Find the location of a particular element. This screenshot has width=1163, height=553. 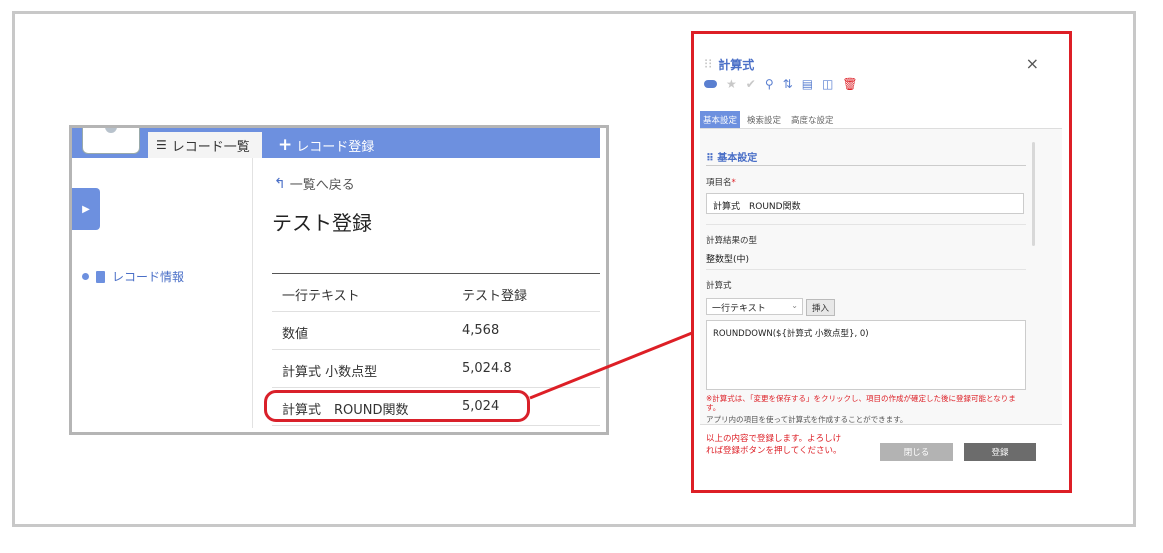

result-type-value: 整数型(中) is located at coordinates (728, 260).